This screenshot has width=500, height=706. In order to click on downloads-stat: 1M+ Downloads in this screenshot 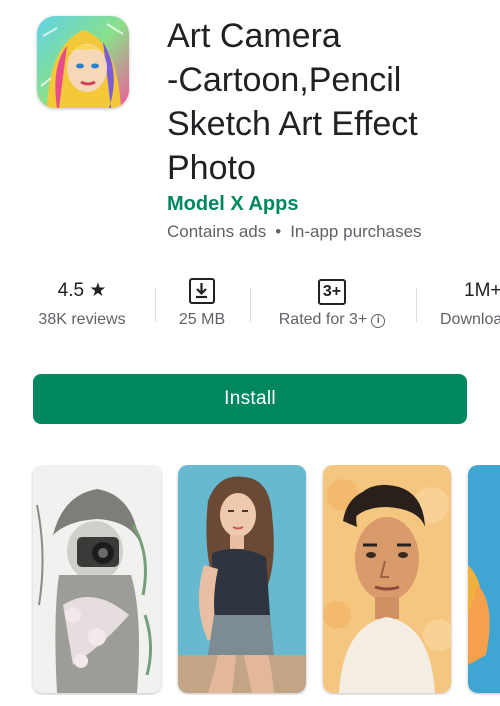, I will do `click(470, 303)`.